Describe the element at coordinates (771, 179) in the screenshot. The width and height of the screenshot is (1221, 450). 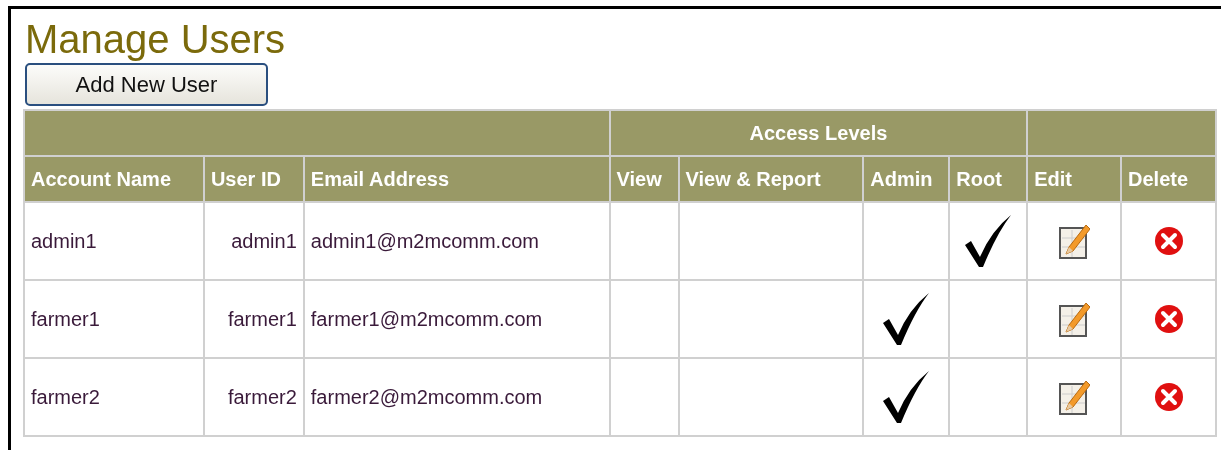
I see `column-header: View & Report` at that location.